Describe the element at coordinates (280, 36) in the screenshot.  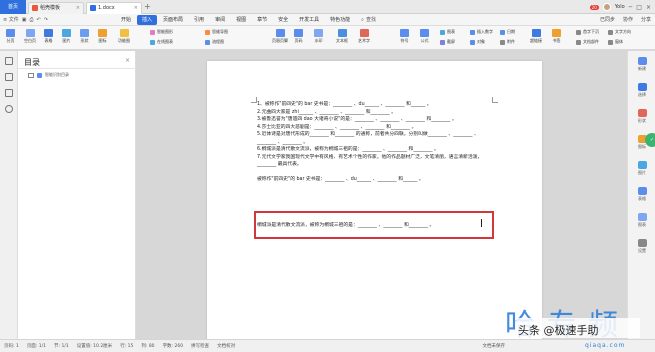
I see `ribbon-button-7: 页眉页脚` at that location.